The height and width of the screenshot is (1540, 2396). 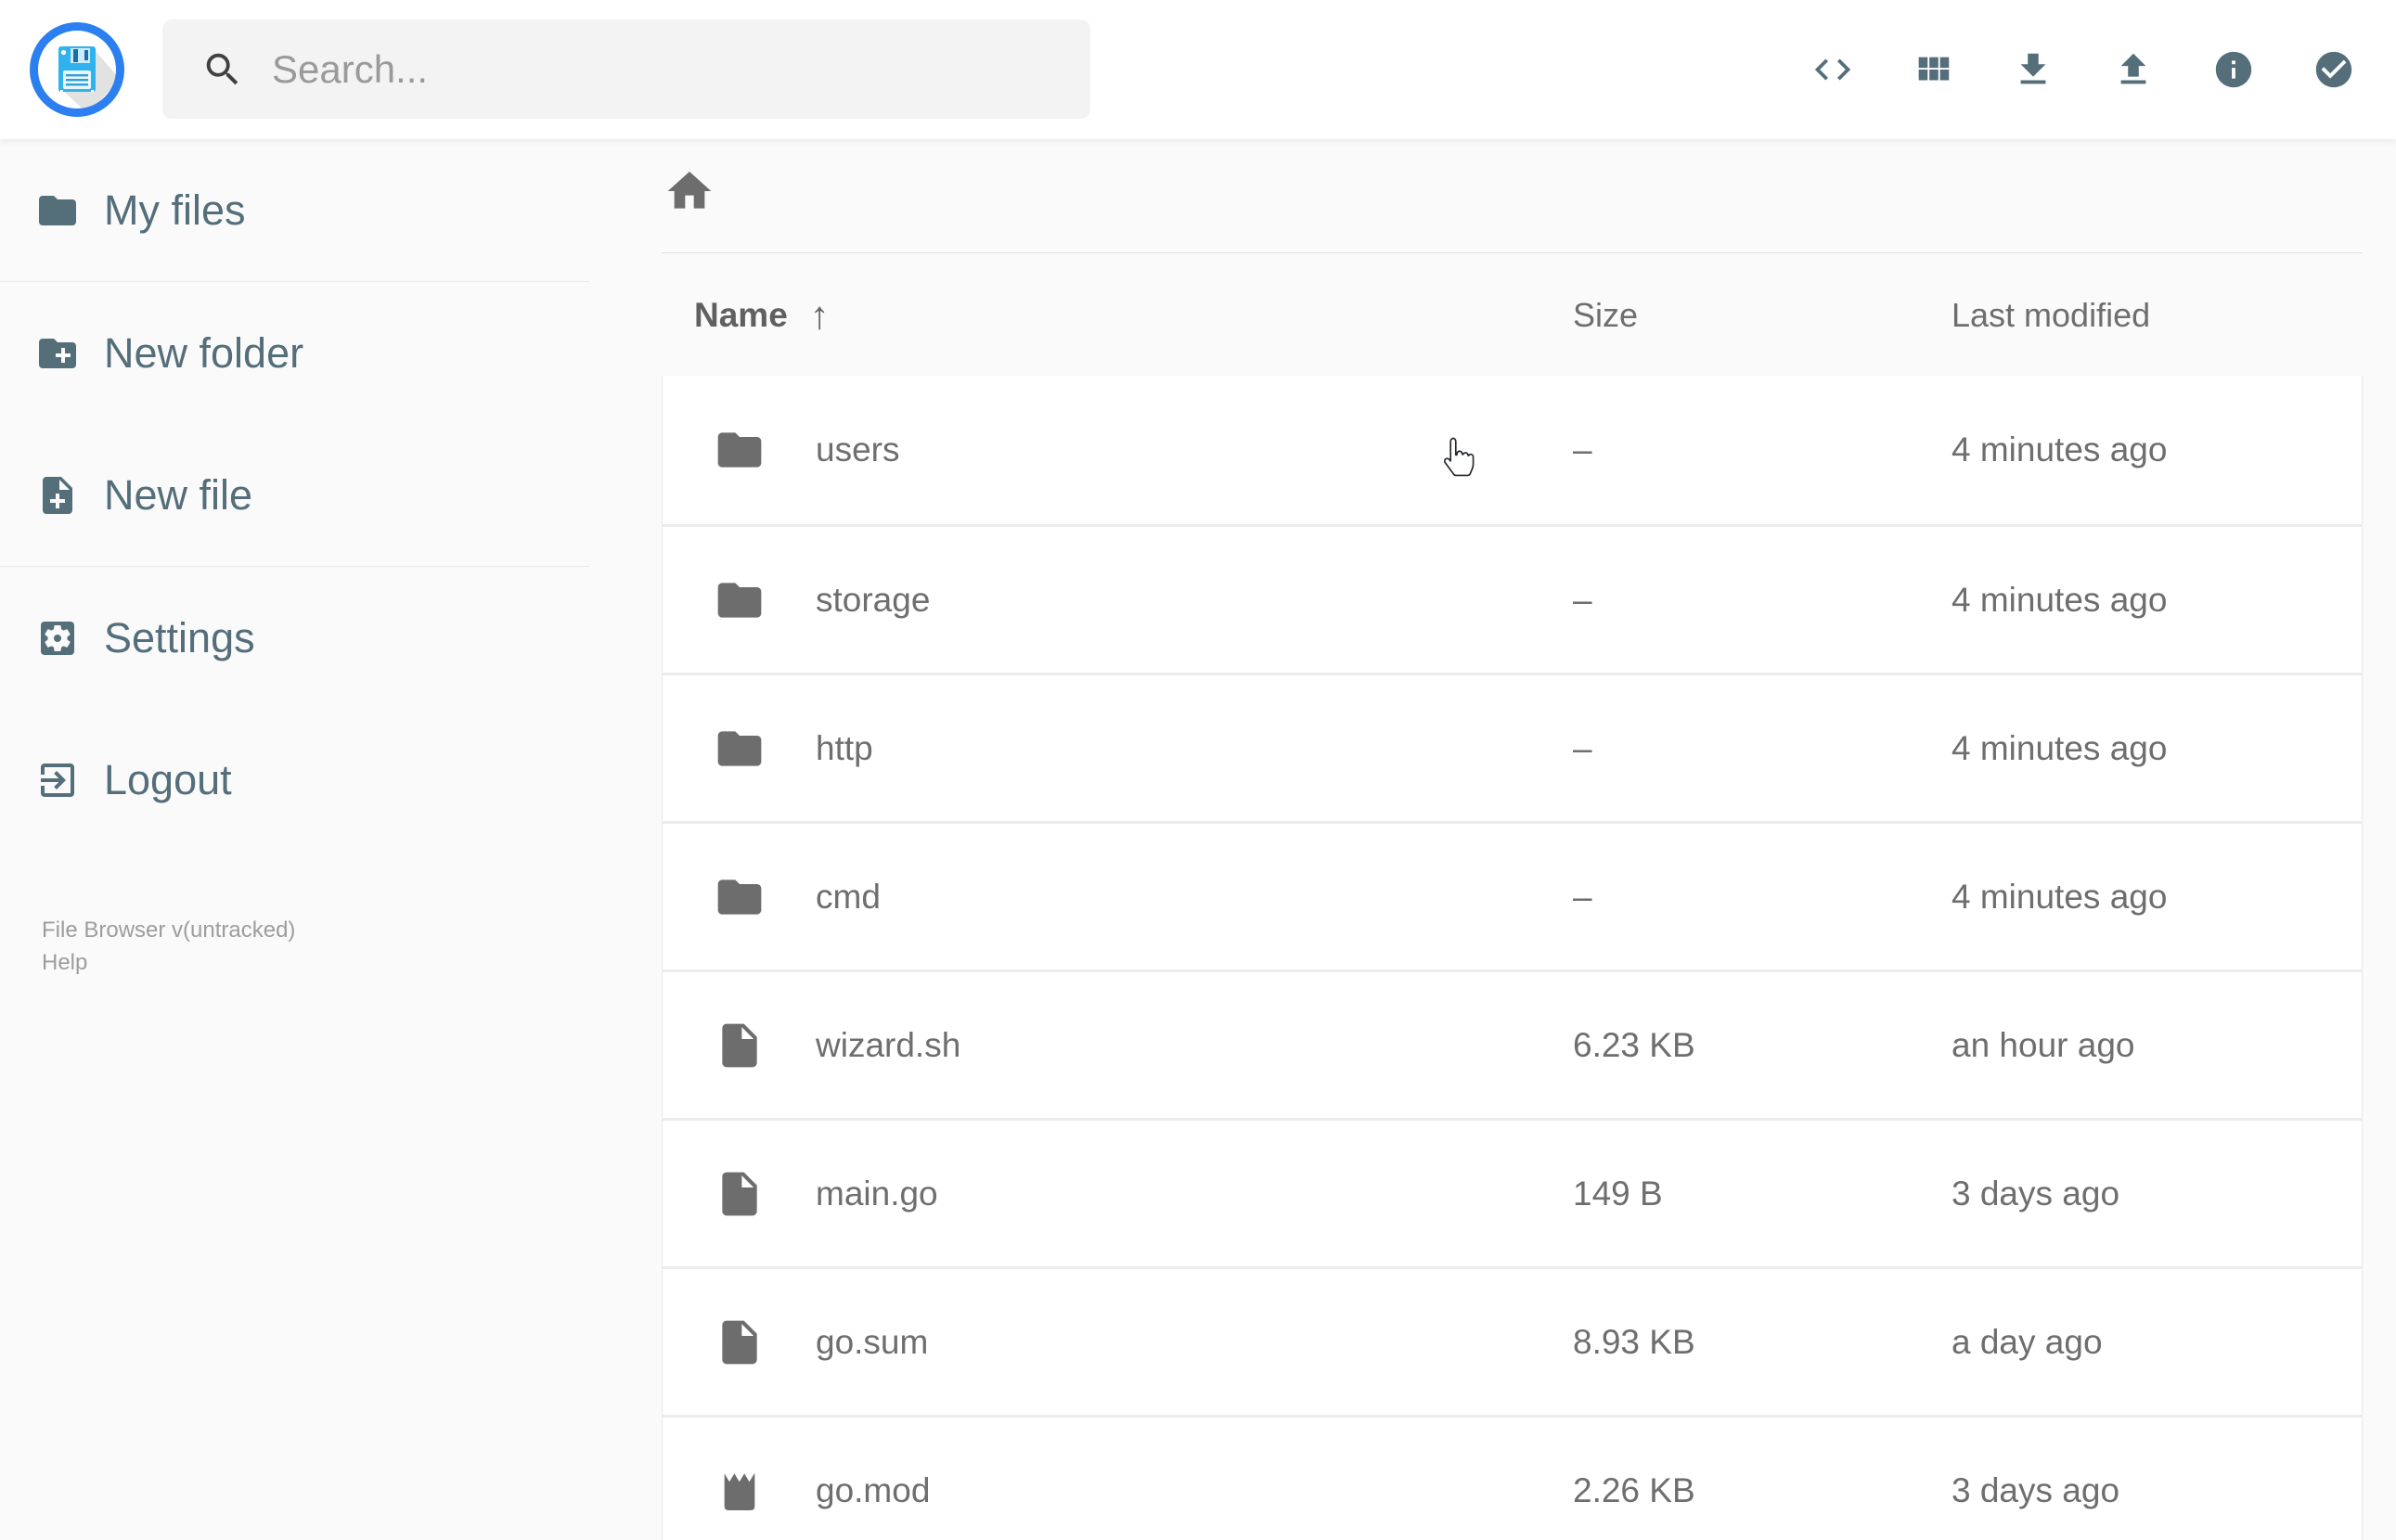 I want to click on file-name: go.mod, so click(x=873, y=1489).